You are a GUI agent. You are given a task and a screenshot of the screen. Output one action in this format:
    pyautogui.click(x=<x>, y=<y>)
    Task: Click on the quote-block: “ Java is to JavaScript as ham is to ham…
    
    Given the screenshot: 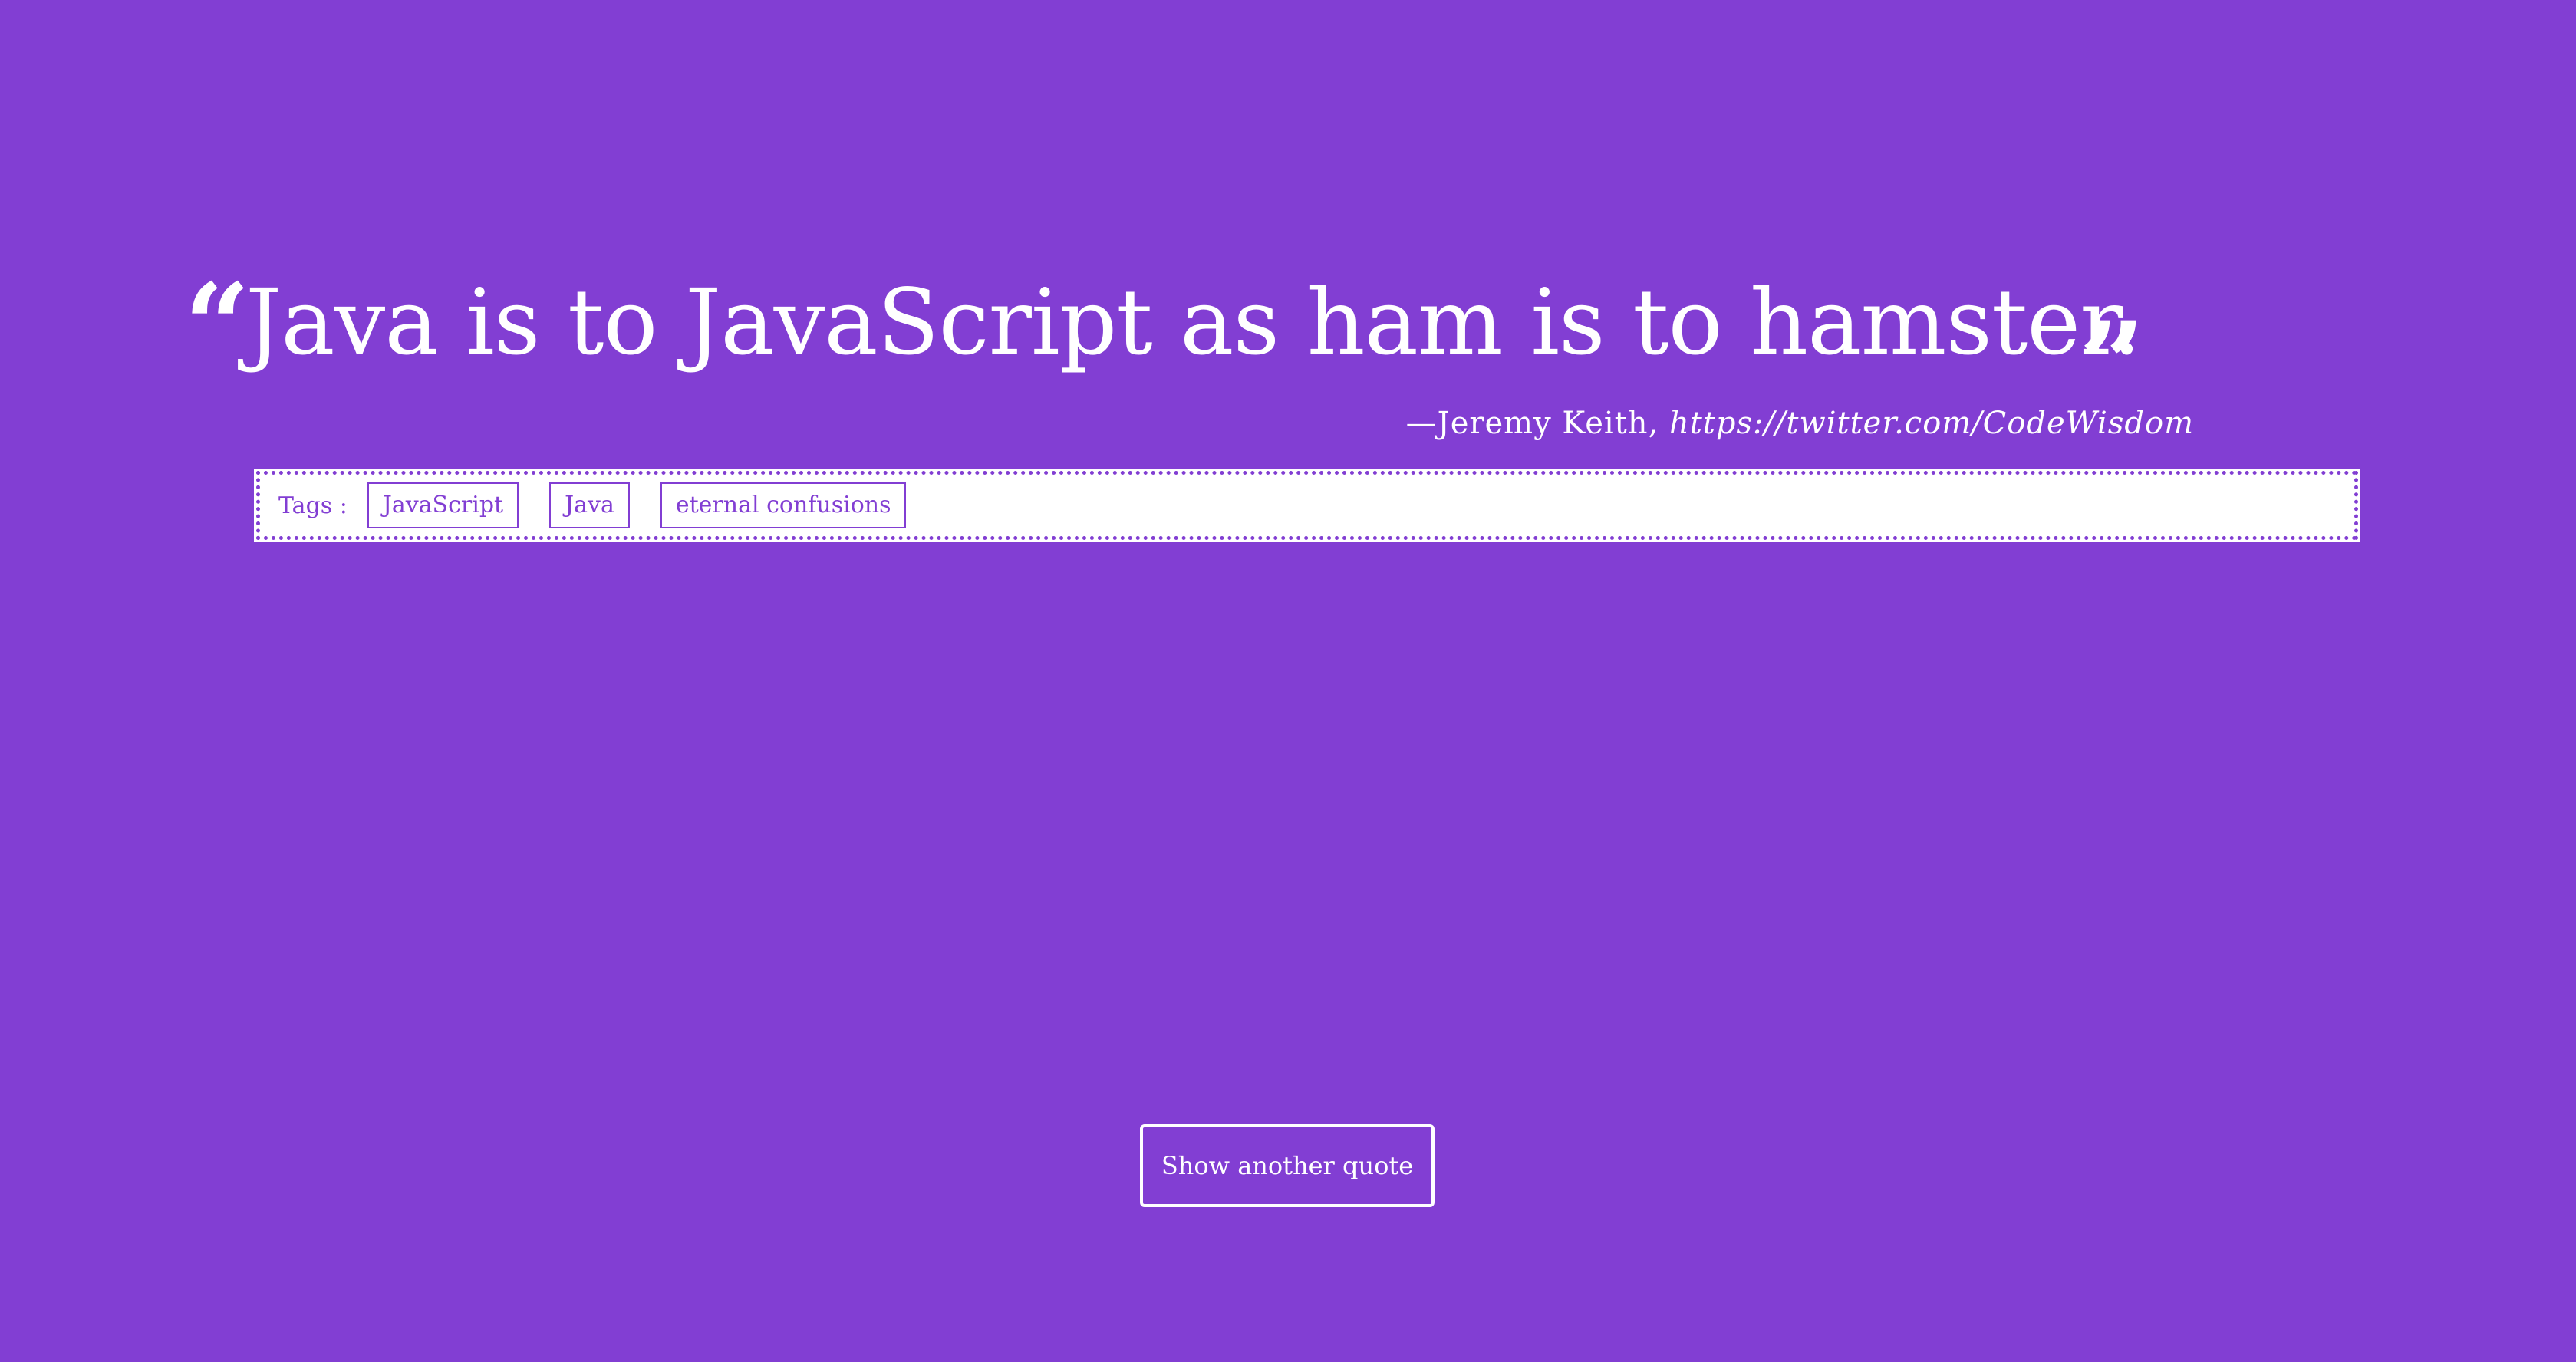 What is the action you would take?
    pyautogui.click(x=1296, y=337)
    